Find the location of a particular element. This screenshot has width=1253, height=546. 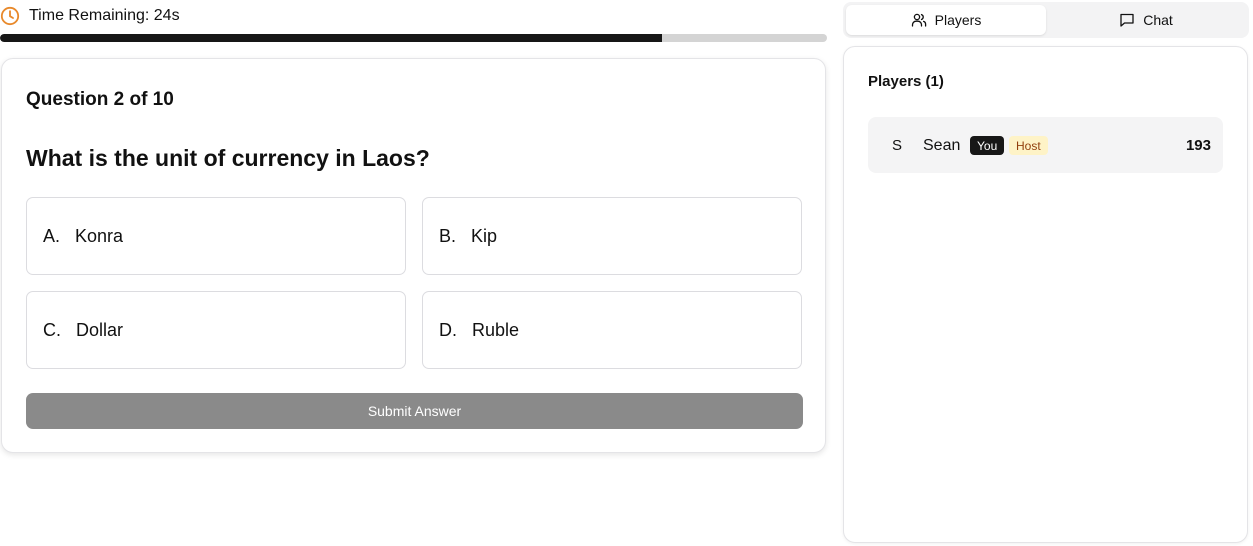

option-letter: B. is located at coordinates (448, 235).